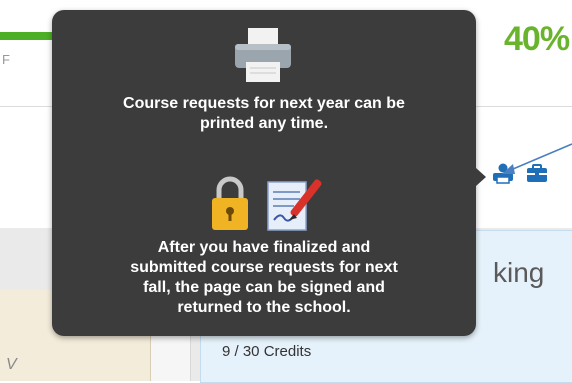  What do you see at coordinates (481, 177) in the screenshot?
I see `tooltip-pointer` at bounding box center [481, 177].